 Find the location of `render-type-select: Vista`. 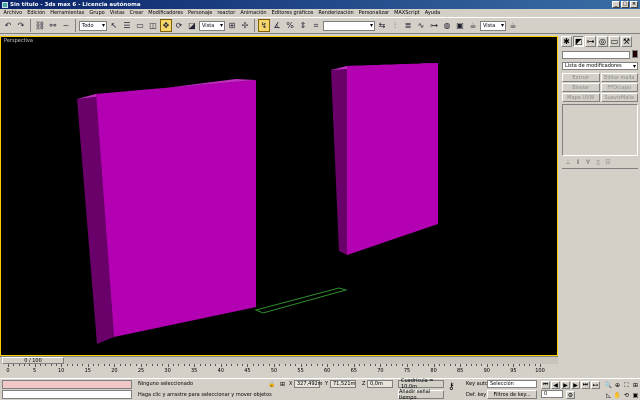

render-type-select: Vista is located at coordinates (493, 25).